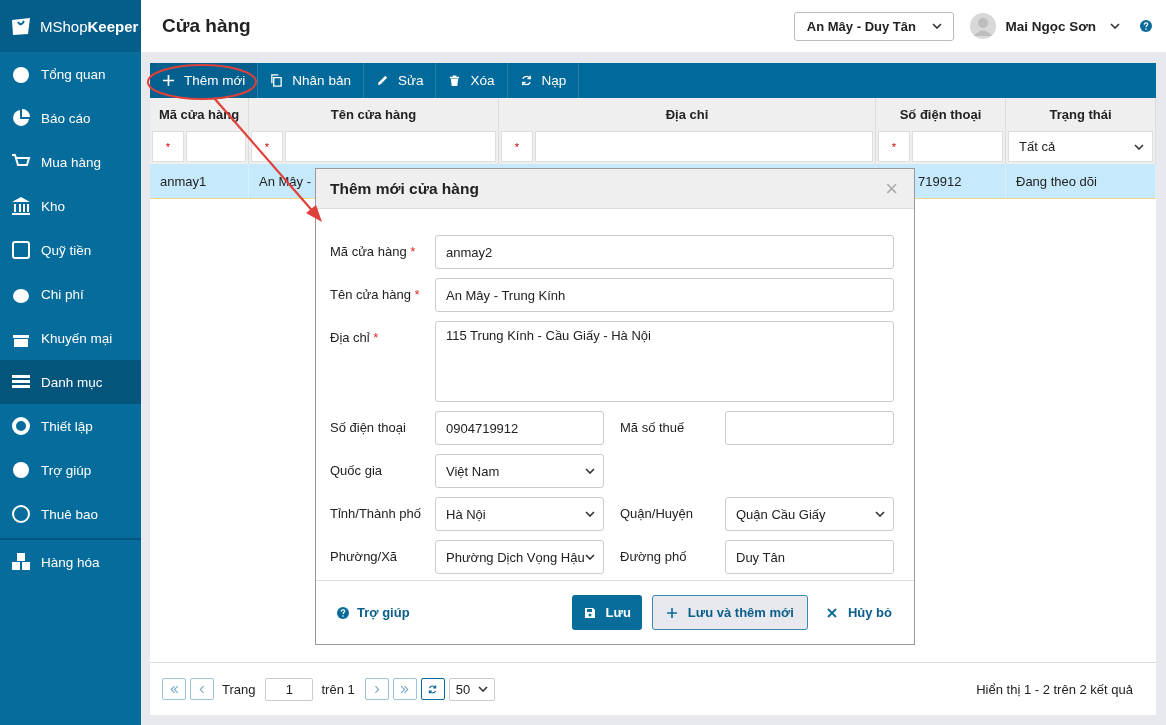 Image resolution: width=1166 pixels, height=725 pixels. Describe the element at coordinates (373, 613) in the screenshot. I see `help-link: Trợ giúp` at that location.